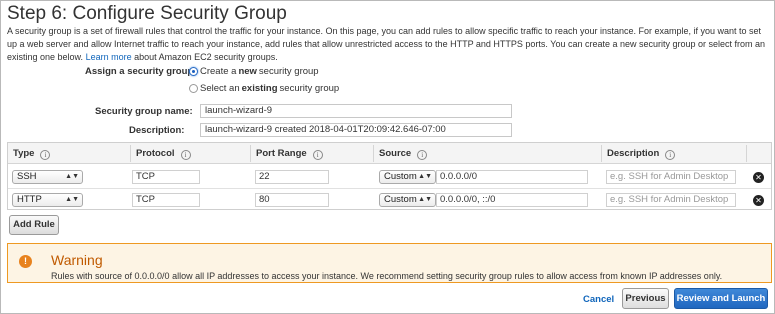  Describe the element at coordinates (157, 130) in the screenshot. I see `description-label: Description:` at that location.